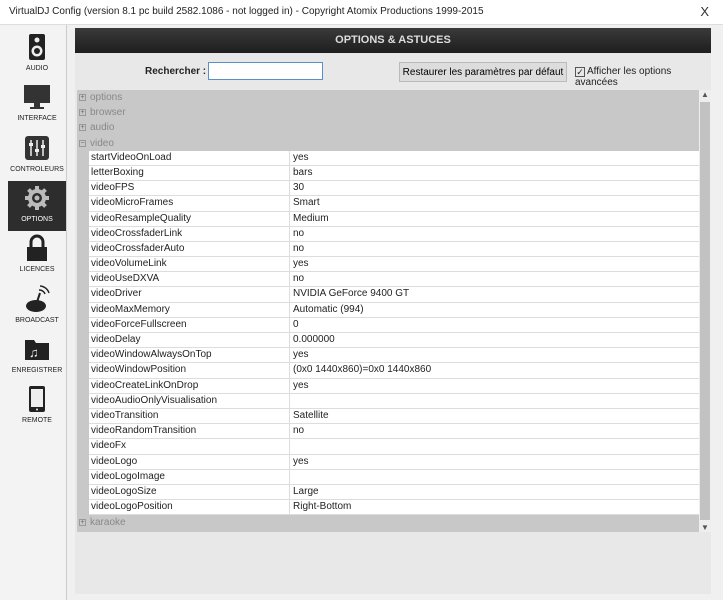 The image size is (723, 600). I want to click on option-value: Satellite, so click(309, 416).